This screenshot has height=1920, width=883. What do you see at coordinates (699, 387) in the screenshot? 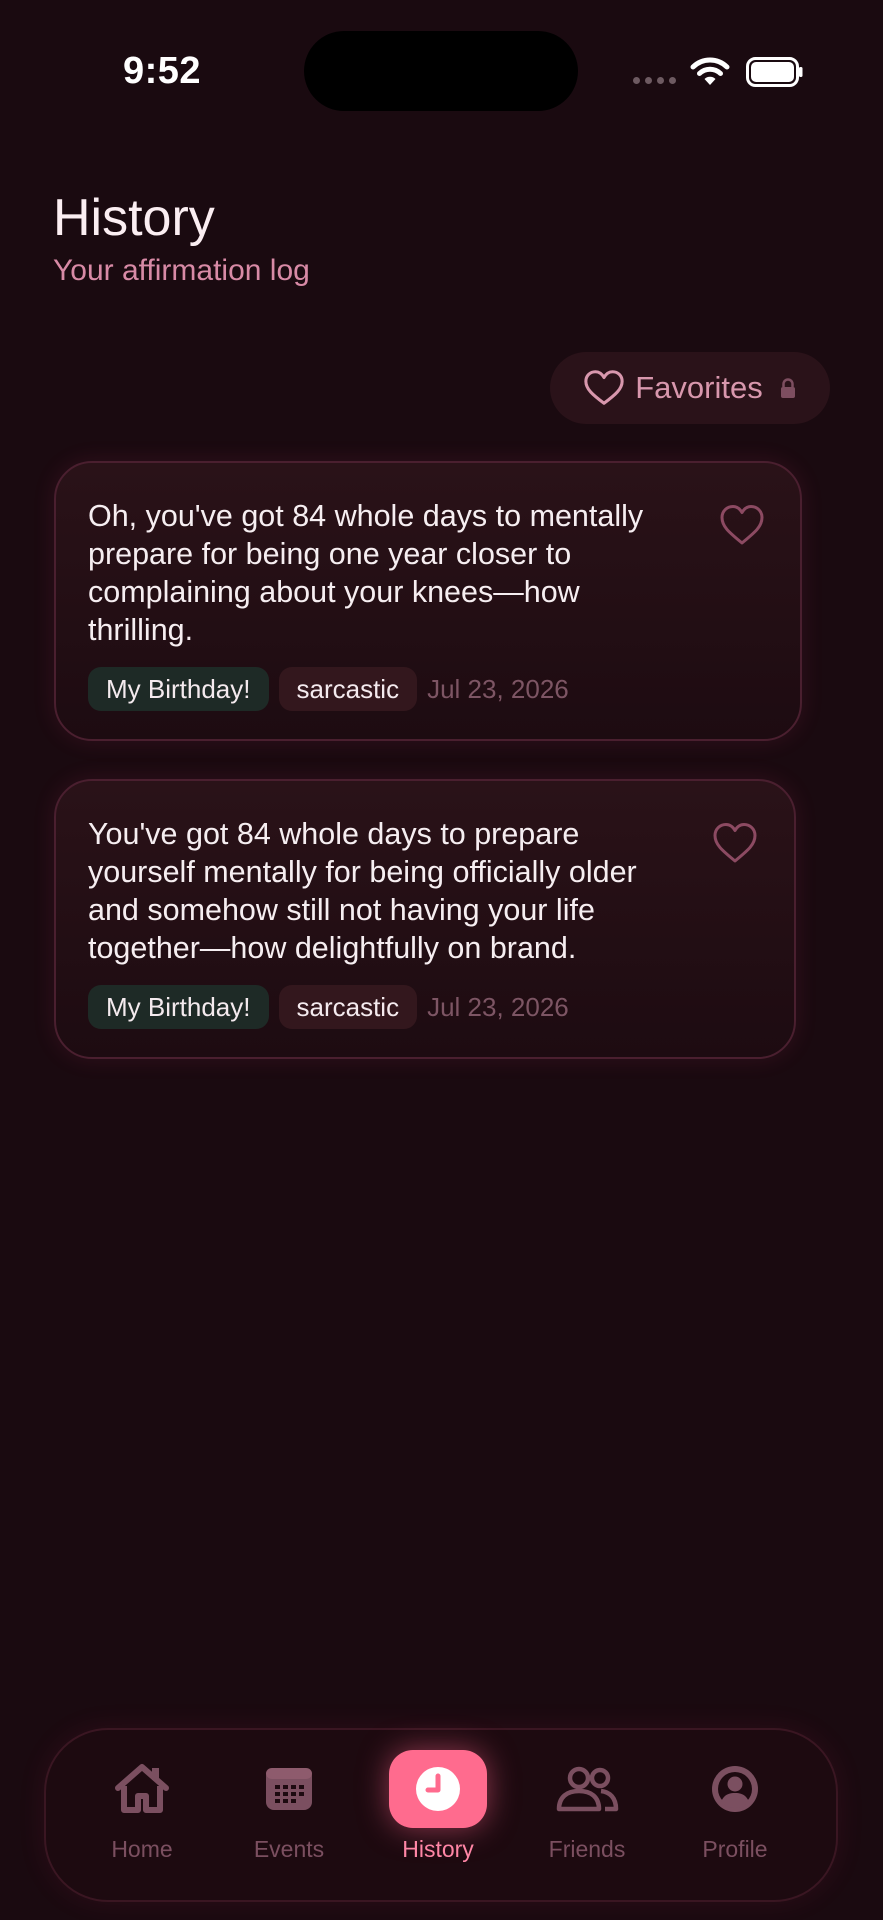
I see `favorites-label: Favorites` at bounding box center [699, 387].